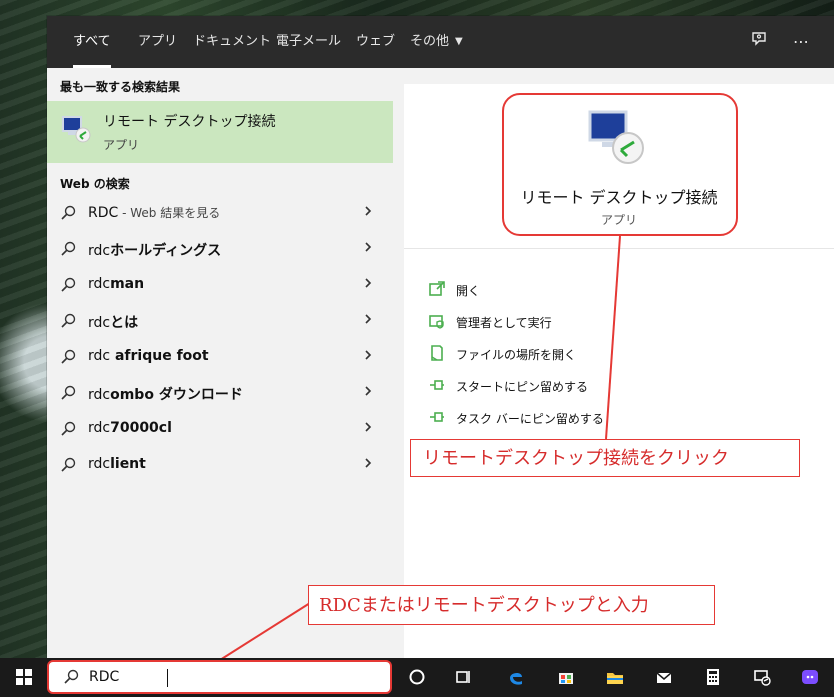 The height and width of the screenshot is (697, 834). I want to click on search-icon, so click(71, 677).